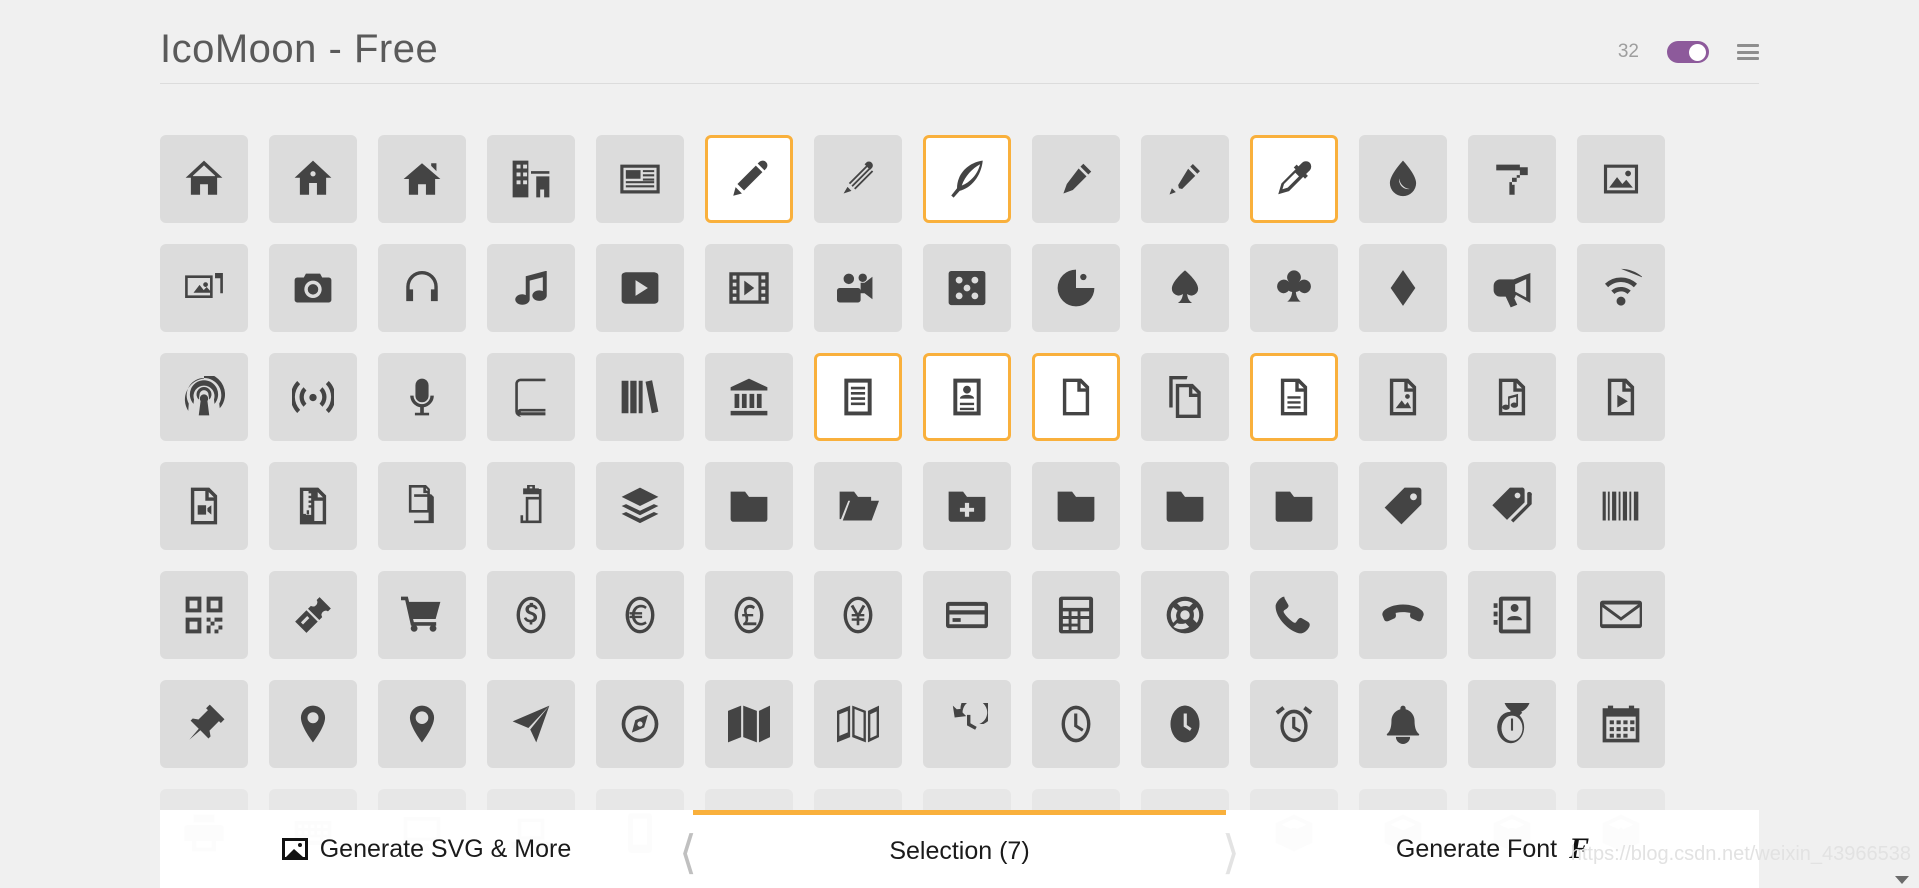 The width and height of the screenshot is (1919, 888). What do you see at coordinates (531, 506) in the screenshot?
I see `icon-tile-paste` at bounding box center [531, 506].